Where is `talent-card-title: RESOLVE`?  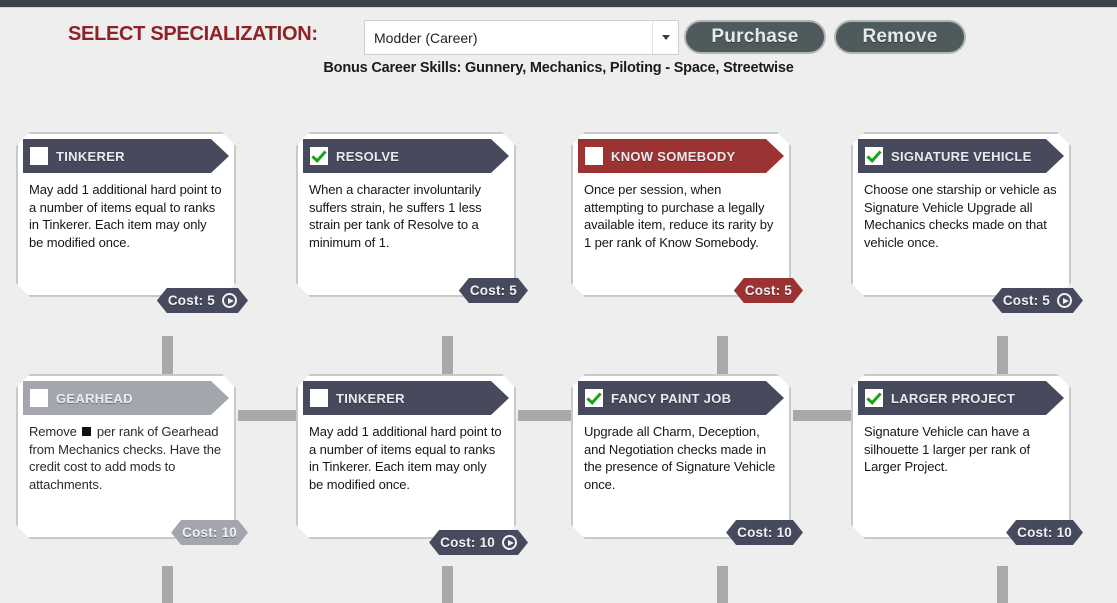 talent-card-title: RESOLVE is located at coordinates (368, 156).